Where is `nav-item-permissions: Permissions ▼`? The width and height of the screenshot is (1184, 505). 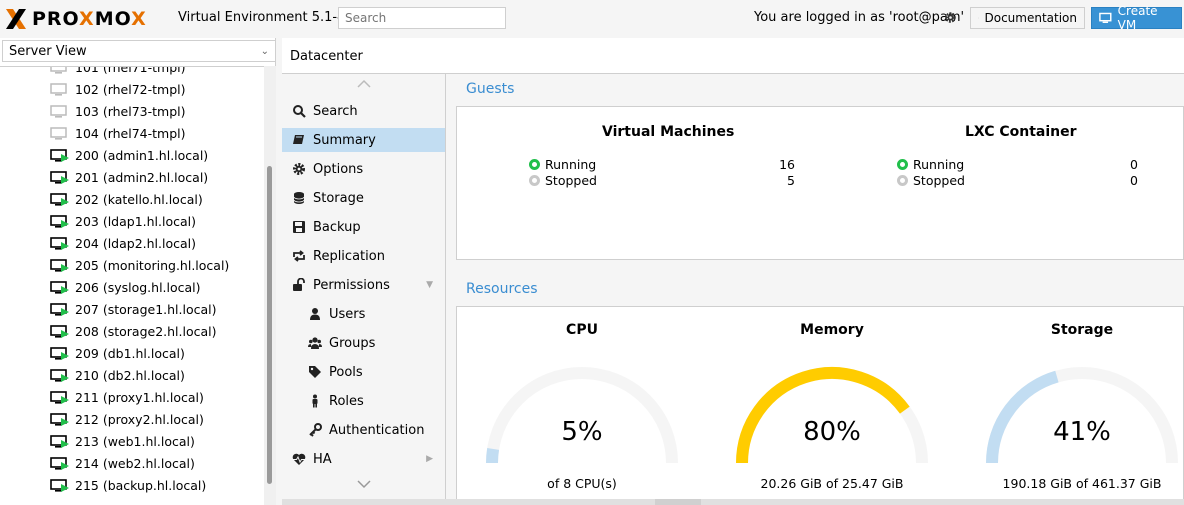 nav-item-permissions: Permissions ▼ is located at coordinates (363, 285).